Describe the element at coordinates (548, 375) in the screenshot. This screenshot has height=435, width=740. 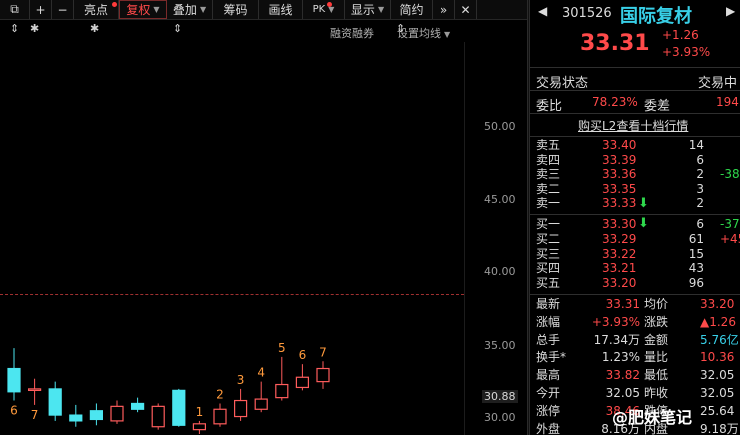
I see `stat-label: 最高` at that location.